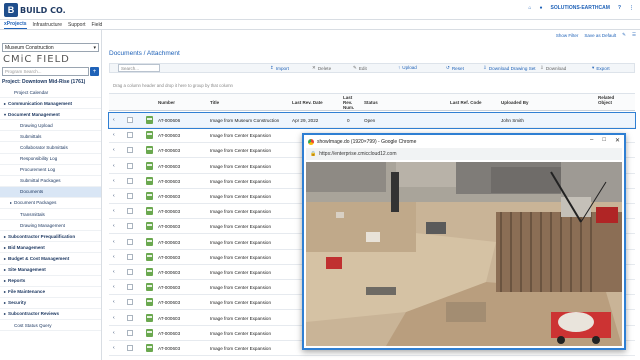  What do you see at coordinates (77, 25) in the screenshot?
I see `nav-item-support: Support` at bounding box center [77, 25].